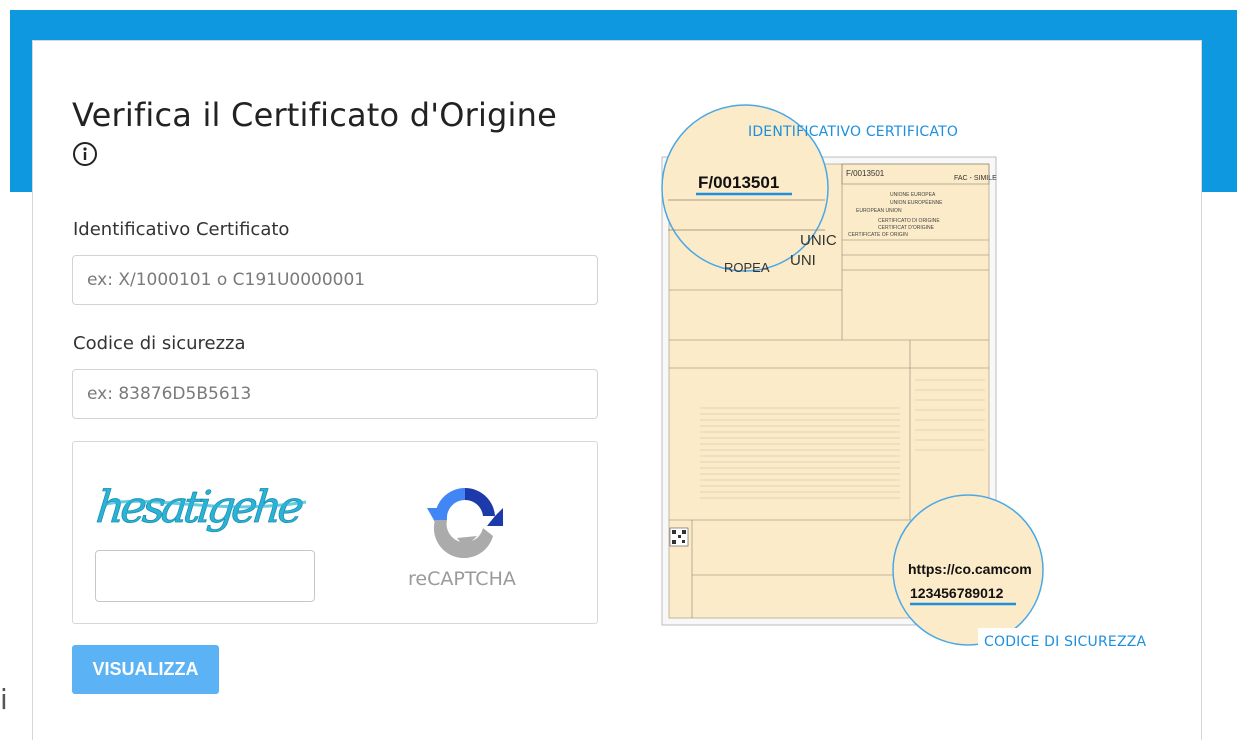 The height and width of the screenshot is (740, 1237). Describe the element at coordinates (879, 211) in the screenshot. I see `doc-line-3: EUROPEAN UNION` at that location.